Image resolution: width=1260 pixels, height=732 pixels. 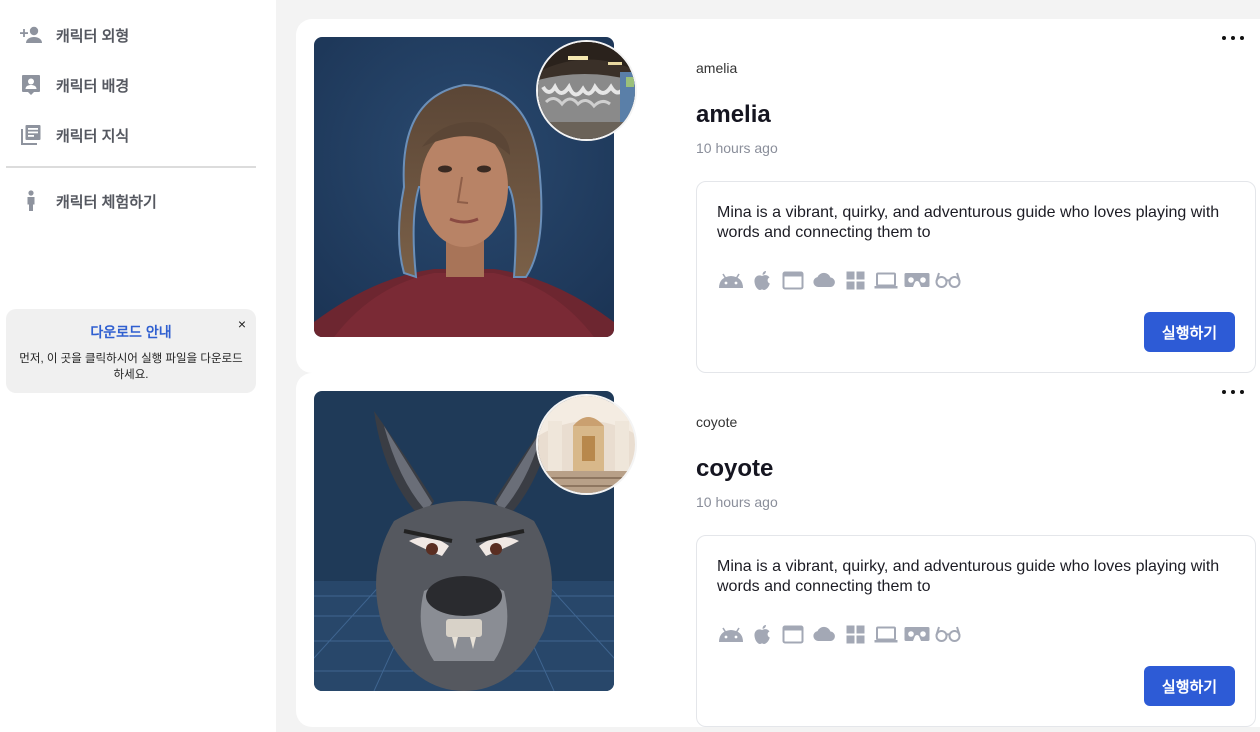 What do you see at coordinates (31, 201) in the screenshot?
I see `standing-person-icon` at bounding box center [31, 201].